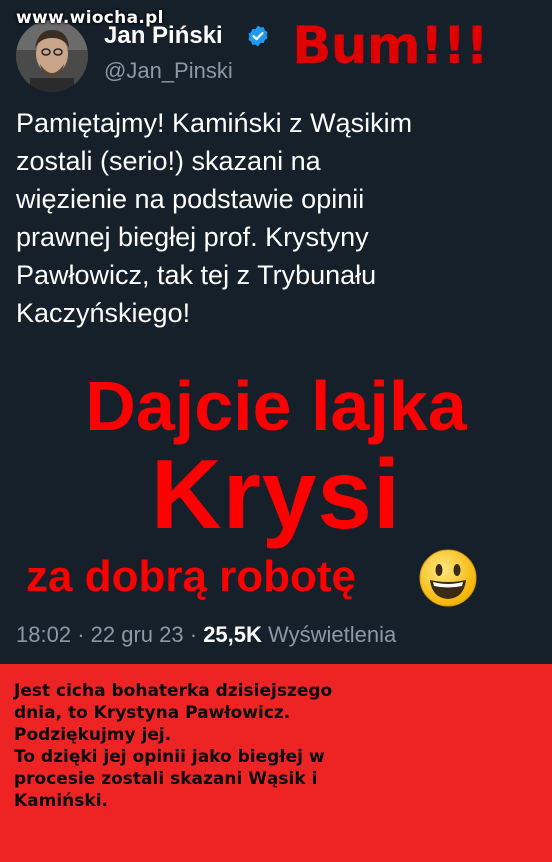  Describe the element at coordinates (61, 801) in the screenshot. I see `caption-line: Kamiński.` at that location.